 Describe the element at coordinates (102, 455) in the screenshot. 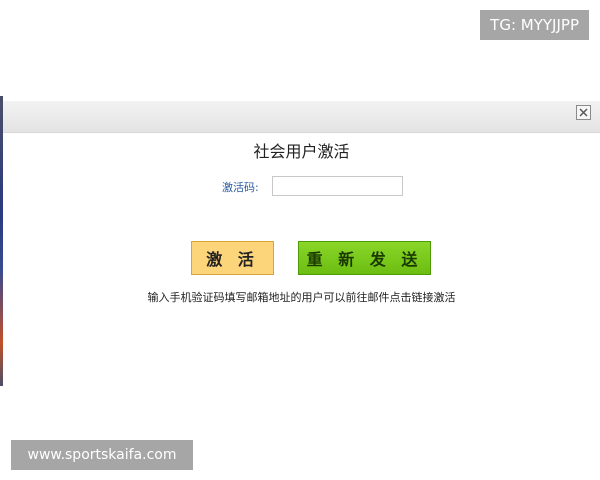

I see `site-watermark: www.sportskaifa.com` at that location.